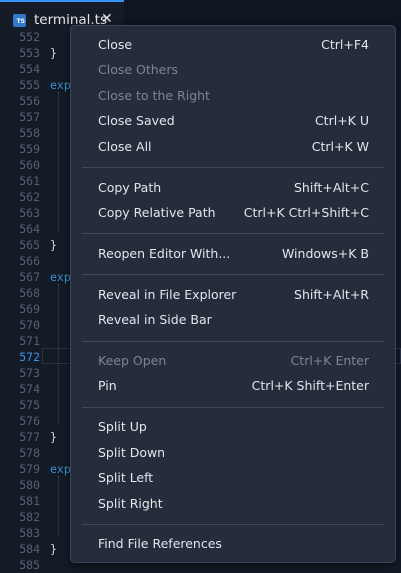  What do you see at coordinates (233, 478) in the screenshot?
I see `menu-item-split-left: Split Left` at bounding box center [233, 478].